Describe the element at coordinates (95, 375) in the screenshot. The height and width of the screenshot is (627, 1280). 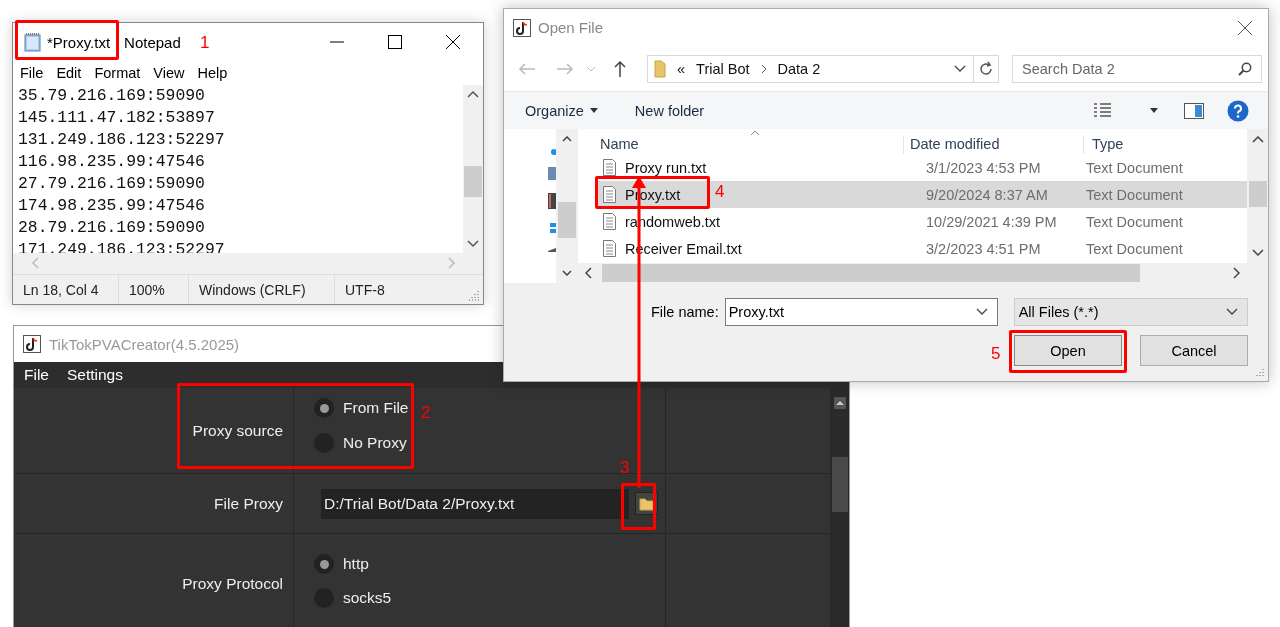
I see `menu-item: Settings` at that location.